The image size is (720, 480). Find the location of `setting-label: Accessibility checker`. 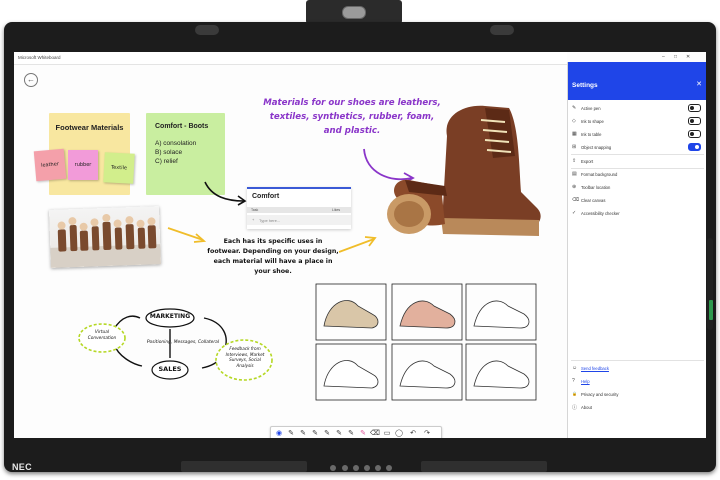

setting-label: Accessibility checker is located at coordinates (600, 213).